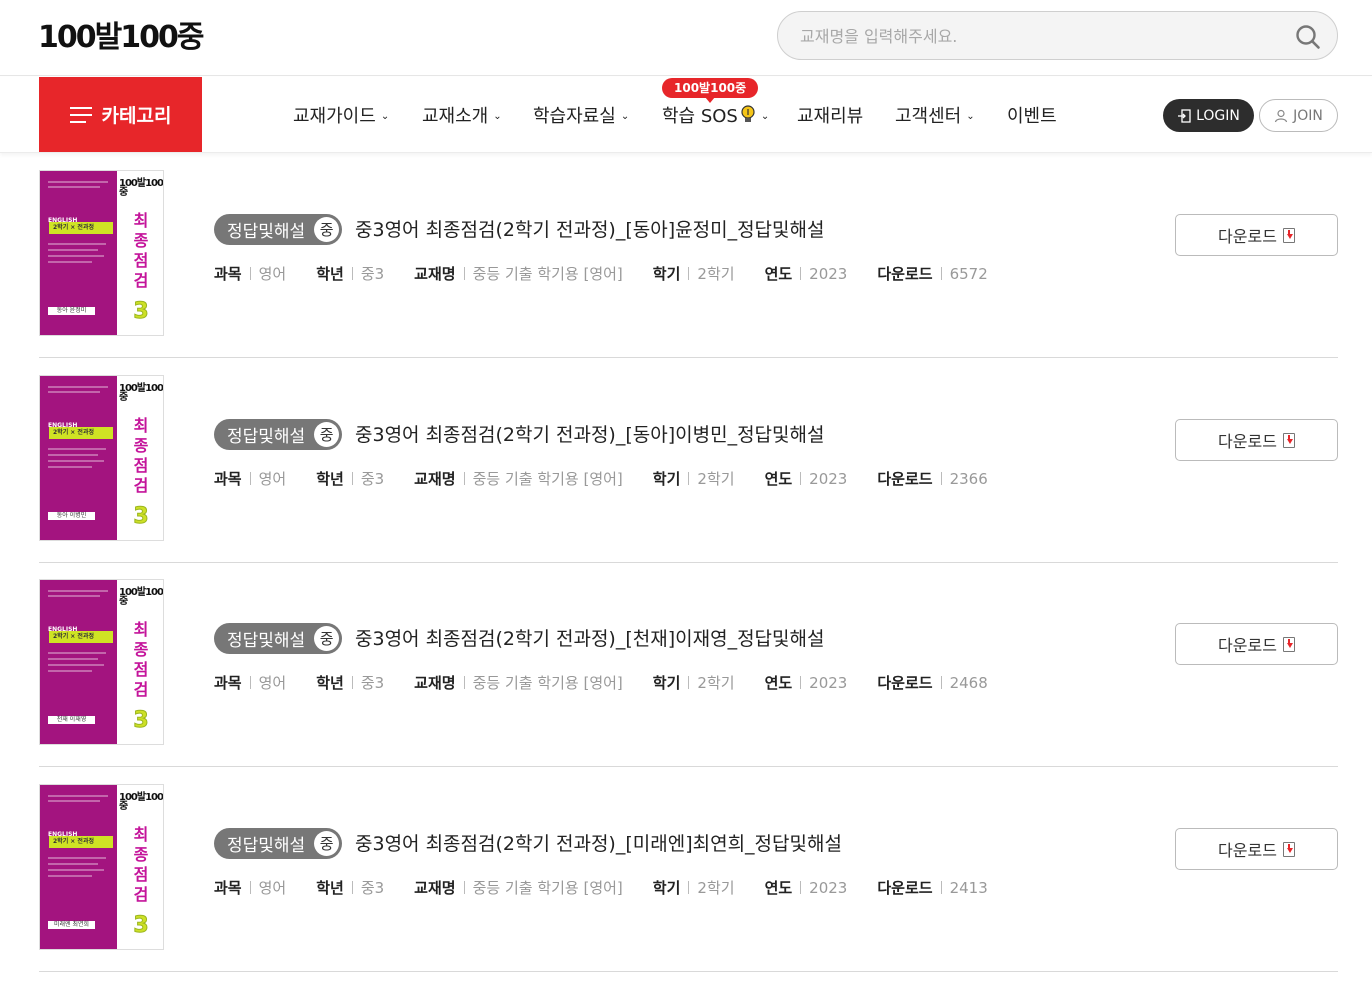 The image size is (1372, 991). What do you see at coordinates (589, 228) in the screenshot?
I see `item-title: 중3영어 최종점검(2학기 전과정)_[동아]윤정미_정답및해설` at bounding box center [589, 228].